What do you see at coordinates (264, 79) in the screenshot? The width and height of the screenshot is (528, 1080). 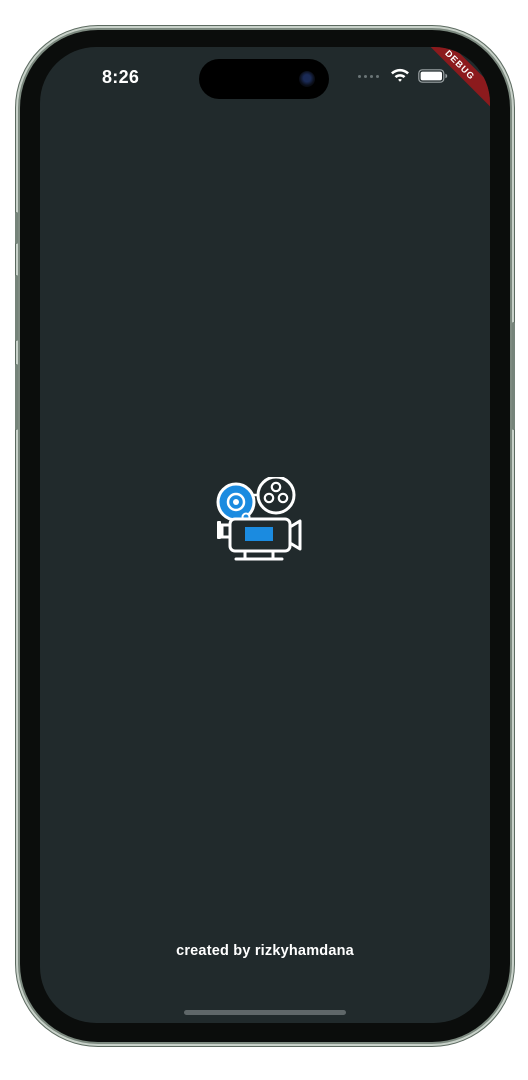 I see `dynamic-island` at bounding box center [264, 79].